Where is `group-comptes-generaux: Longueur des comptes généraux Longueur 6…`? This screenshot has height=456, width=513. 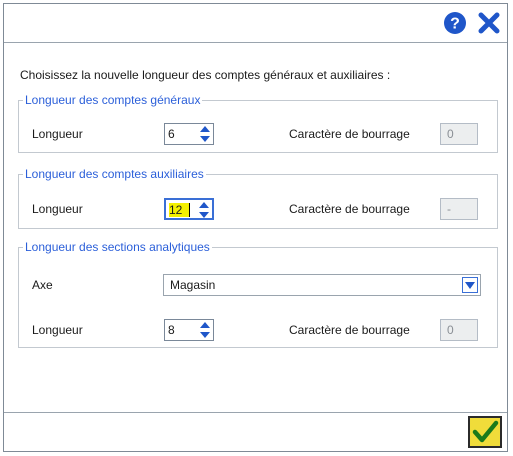
group-comptes-generaux: Longueur des comptes généraux Longueur 6… is located at coordinates (258, 123).